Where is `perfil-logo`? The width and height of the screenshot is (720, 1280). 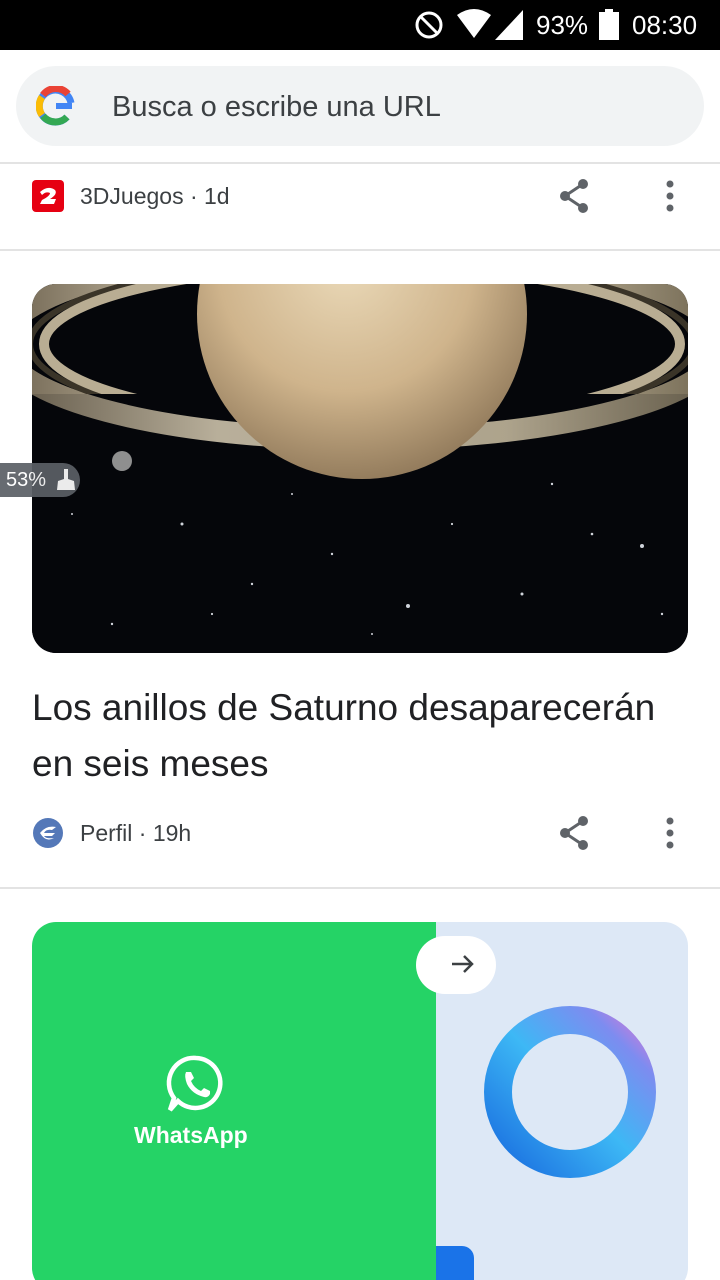 perfil-logo is located at coordinates (48, 833).